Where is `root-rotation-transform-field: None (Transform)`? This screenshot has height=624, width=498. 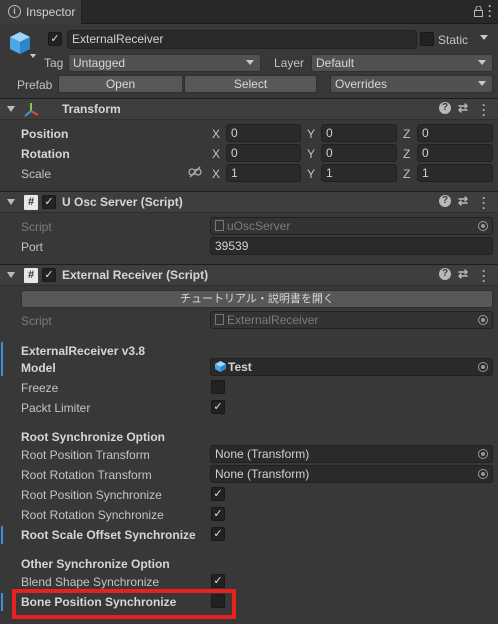 root-rotation-transform-field: None (Transform) is located at coordinates (351, 474).